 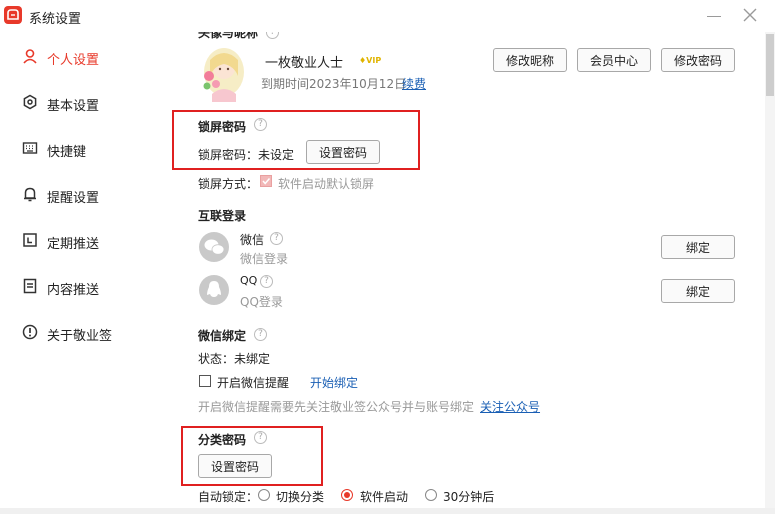 I want to click on edit-password-button: 修改密码, so click(x=698, y=60).